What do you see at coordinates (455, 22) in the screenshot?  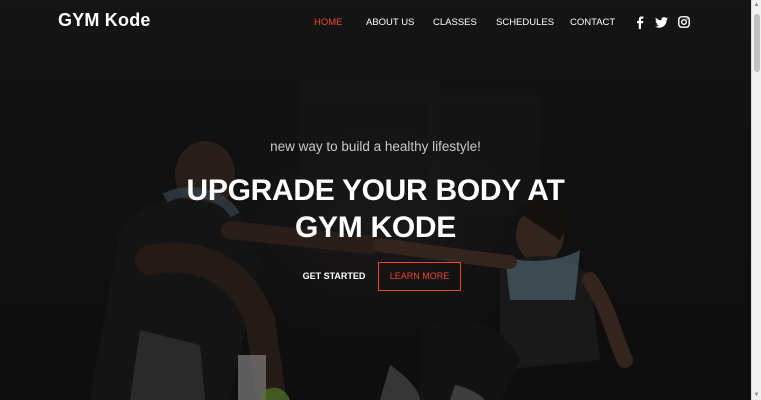 I see `nav-item-classes: CLASSES` at bounding box center [455, 22].